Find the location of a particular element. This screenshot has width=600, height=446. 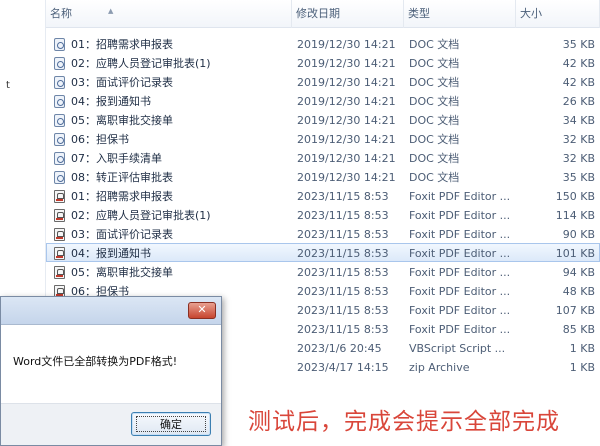

file-size: 150 KB is located at coordinates (575, 196).